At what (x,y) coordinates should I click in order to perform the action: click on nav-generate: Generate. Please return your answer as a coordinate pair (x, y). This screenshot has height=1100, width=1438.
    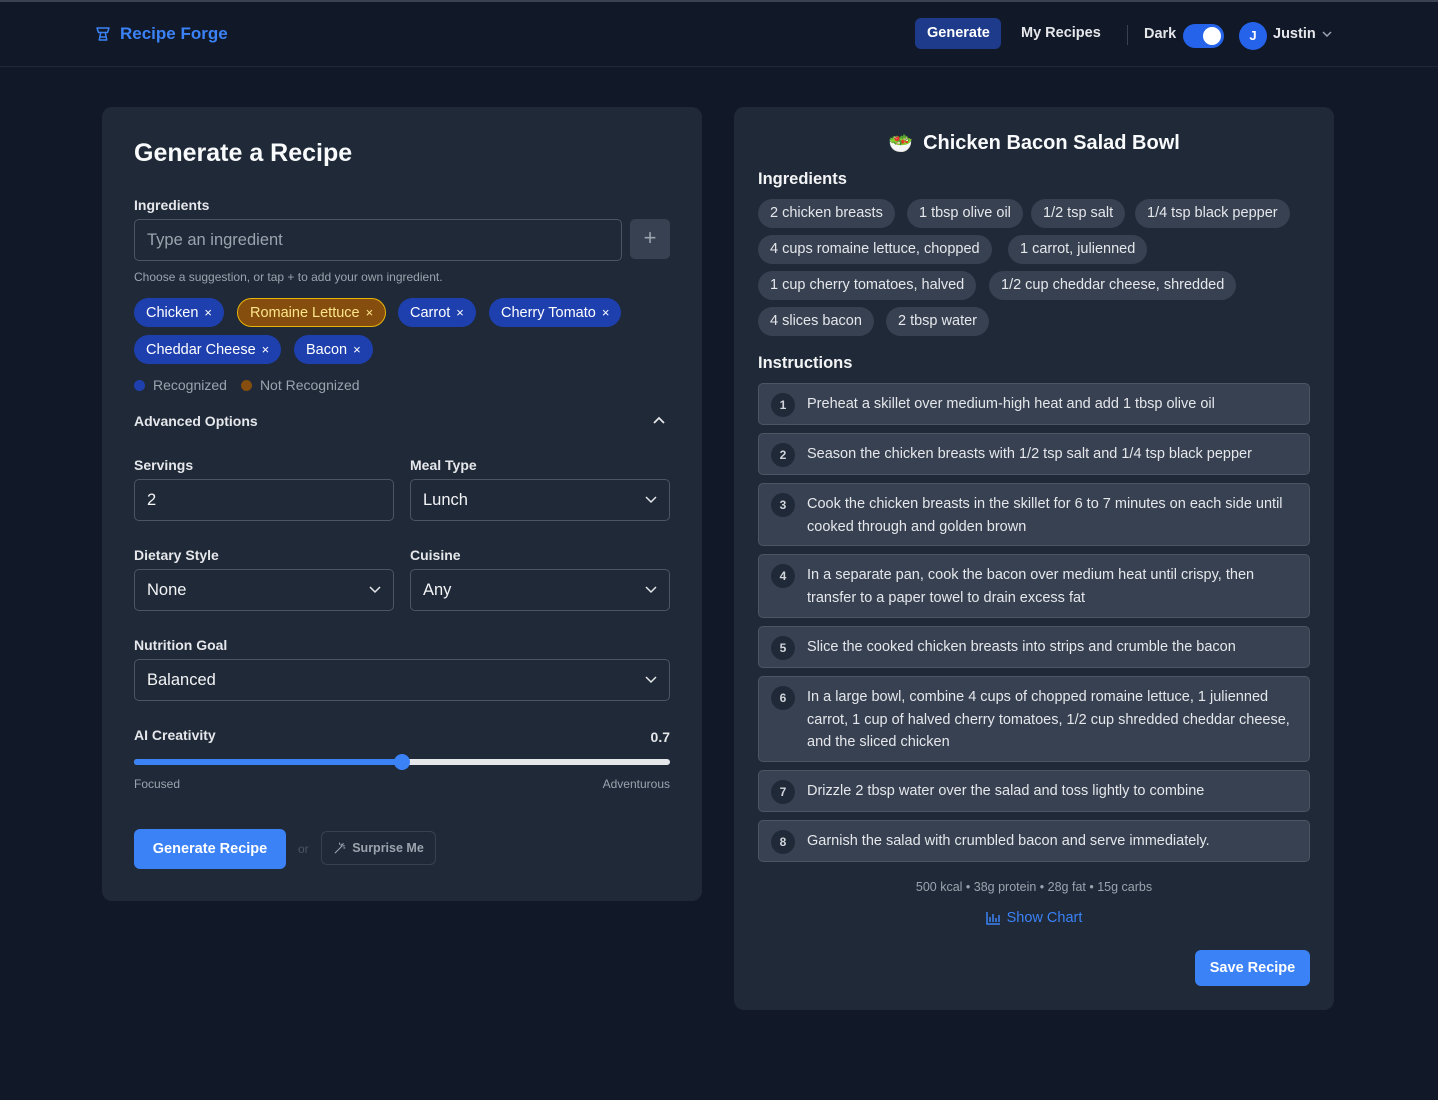
    Looking at the image, I should click on (958, 33).